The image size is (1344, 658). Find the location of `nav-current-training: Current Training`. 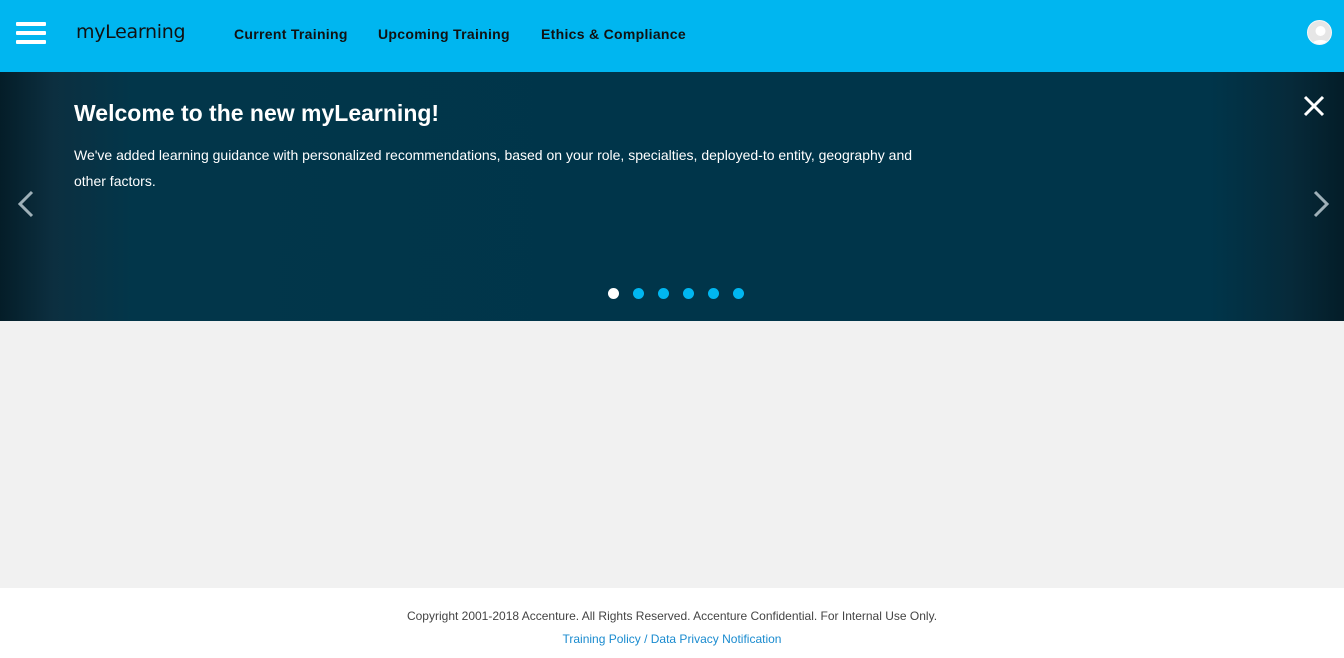

nav-current-training: Current Training is located at coordinates (291, 34).